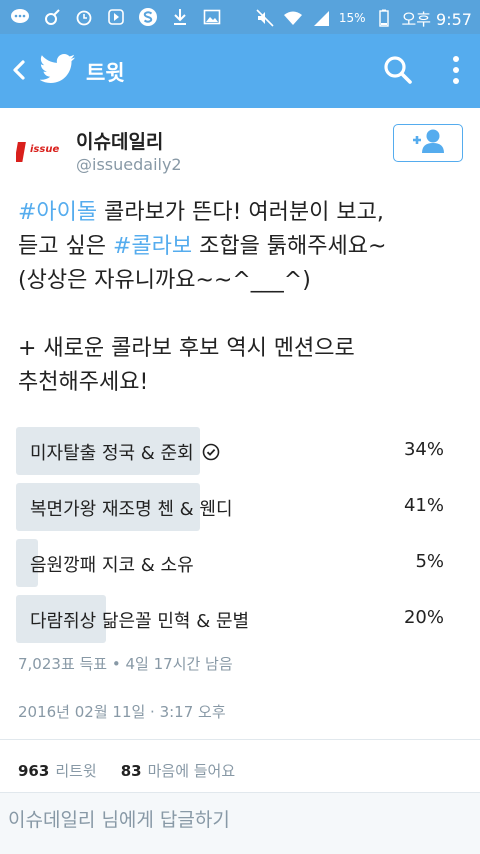 This screenshot has height=854, width=480. Describe the element at coordinates (65, 246) in the screenshot. I see `tweet-text-segment: 듣고 싶은` at that location.